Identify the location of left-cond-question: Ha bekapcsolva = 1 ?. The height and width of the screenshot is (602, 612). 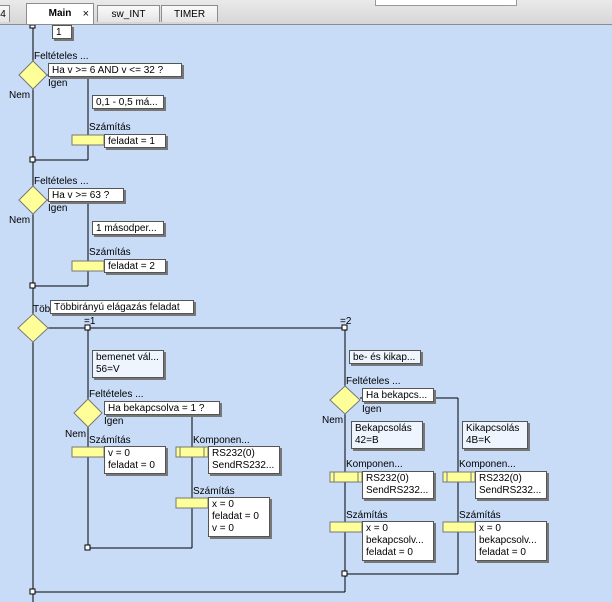
(162, 408).